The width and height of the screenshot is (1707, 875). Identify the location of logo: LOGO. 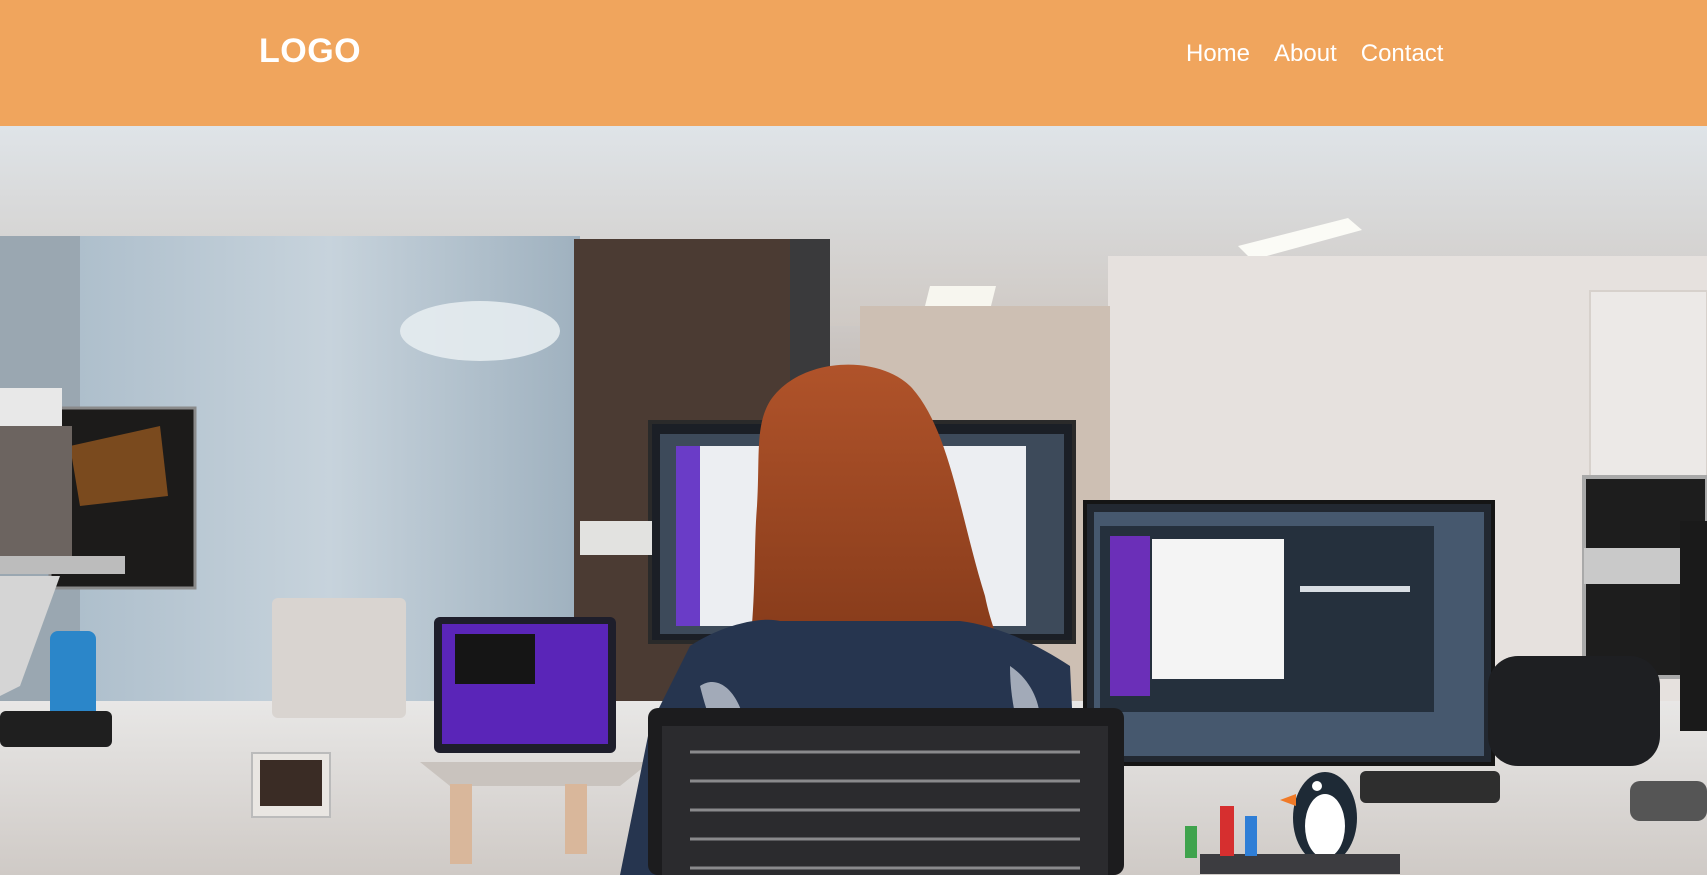
(310, 51).